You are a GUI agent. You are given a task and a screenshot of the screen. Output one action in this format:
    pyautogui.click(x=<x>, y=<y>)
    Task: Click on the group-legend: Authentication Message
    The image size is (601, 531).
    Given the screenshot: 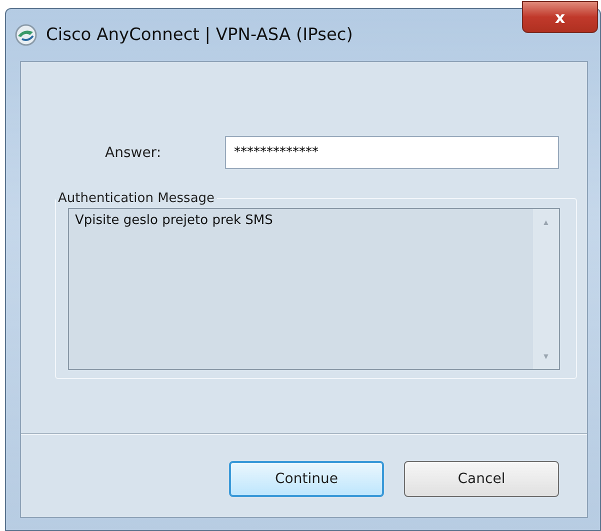 What is the action you would take?
    pyautogui.click(x=136, y=198)
    